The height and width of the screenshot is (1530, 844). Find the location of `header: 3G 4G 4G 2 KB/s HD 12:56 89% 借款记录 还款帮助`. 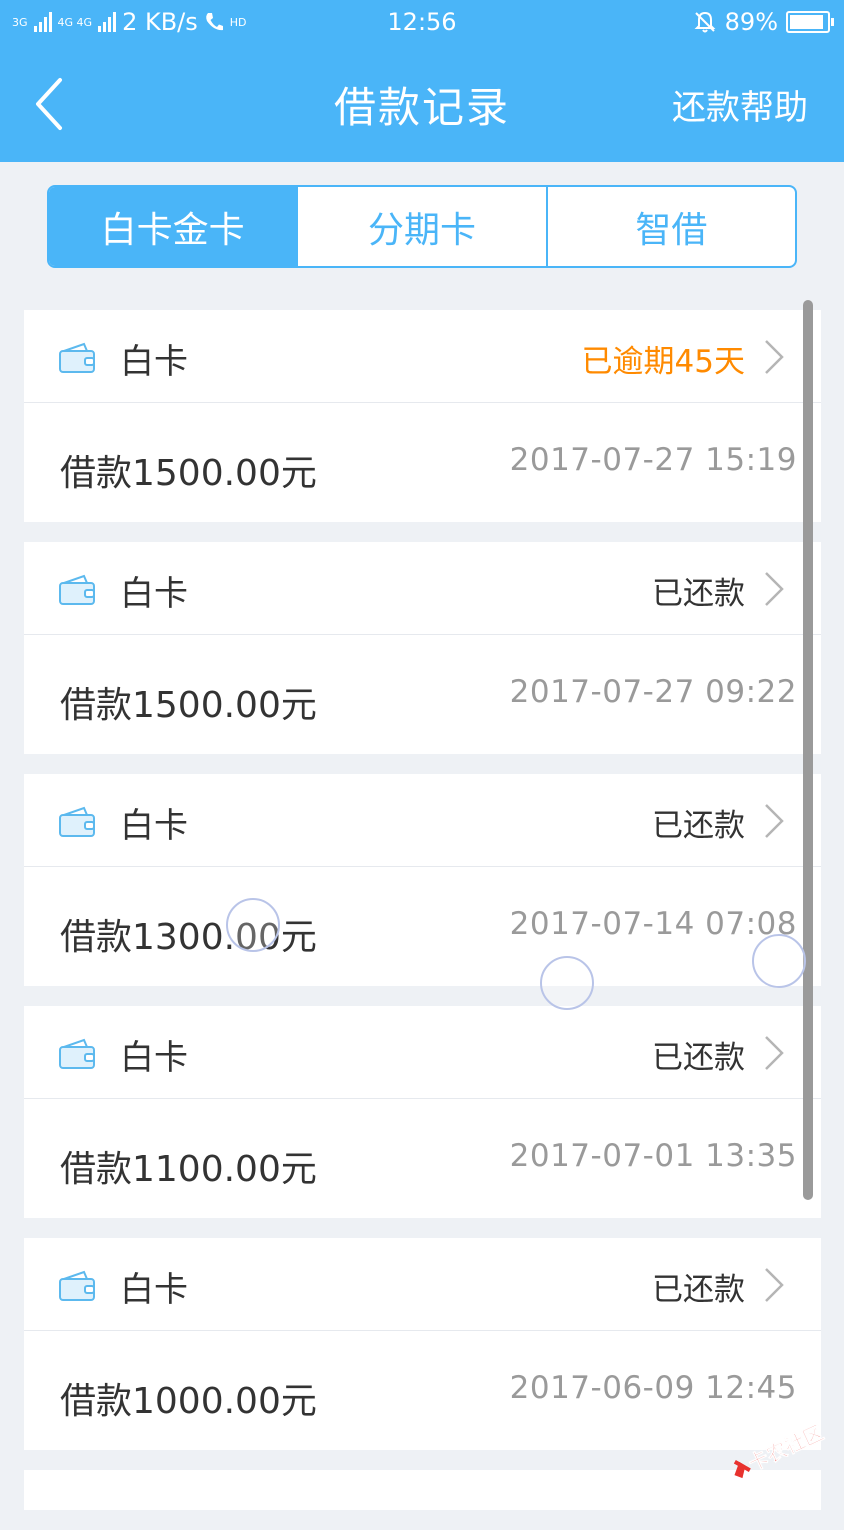

header: 3G 4G 4G 2 KB/s HD 12:56 89% 借款记录 还款帮助 is located at coordinates (422, 81).